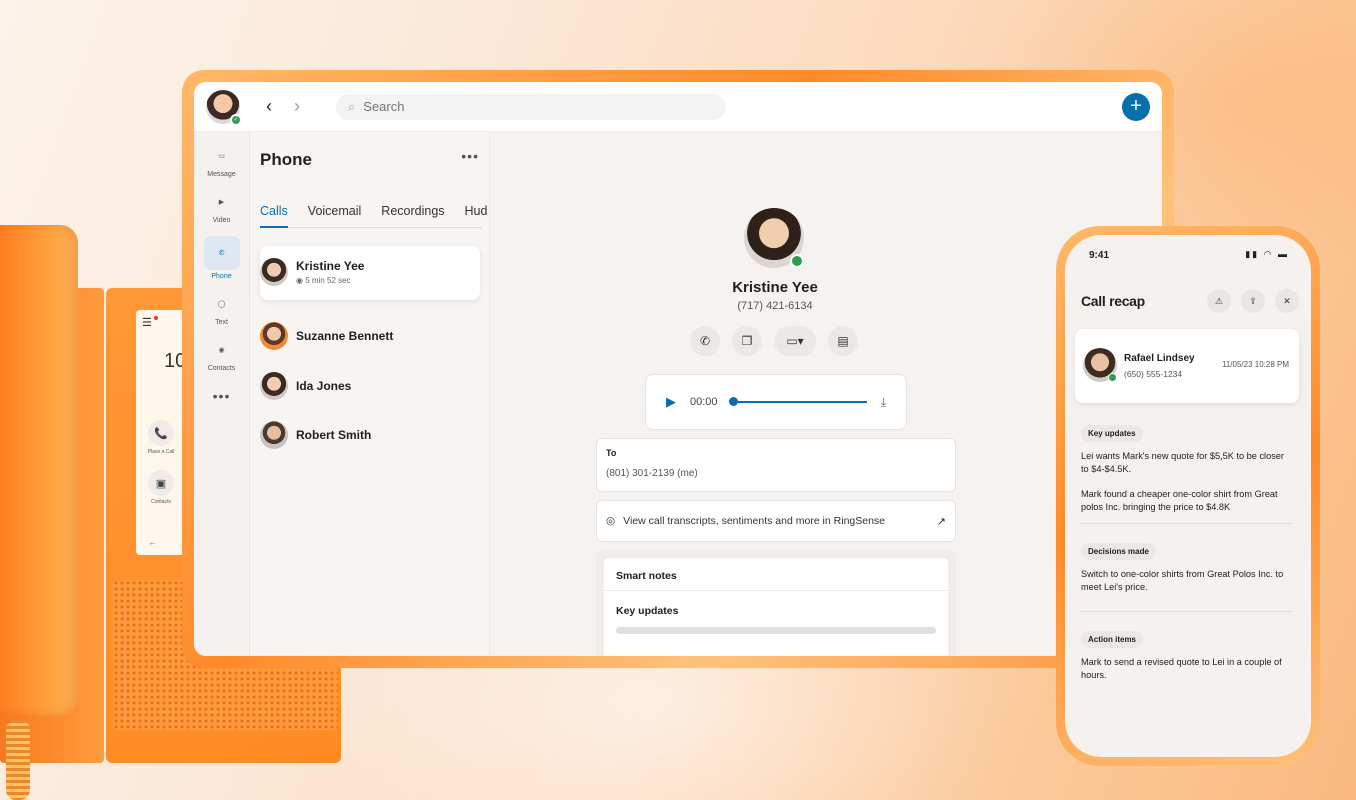 The image size is (1356, 800). I want to click on play-icon: ▶, so click(671, 402).